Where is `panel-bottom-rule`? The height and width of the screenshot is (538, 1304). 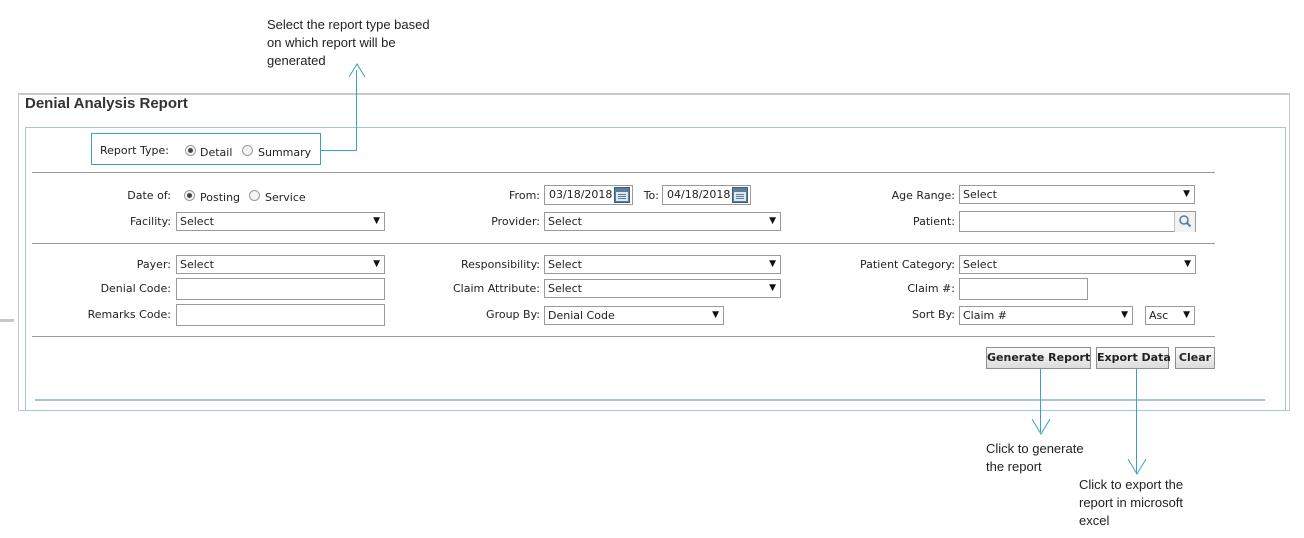
panel-bottom-rule is located at coordinates (650, 400).